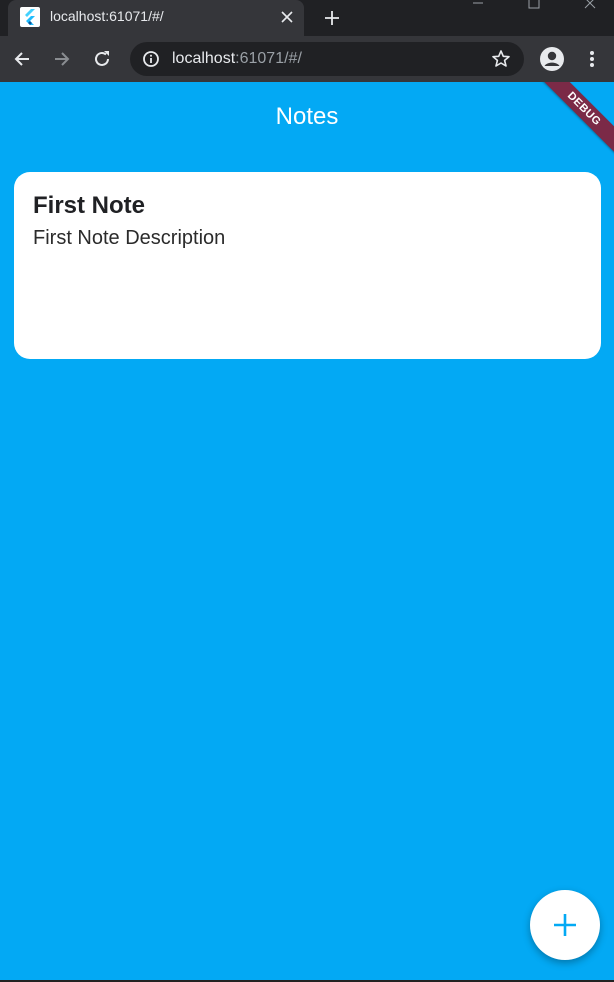 Image resolution: width=614 pixels, height=982 pixels. What do you see at coordinates (552, 59) in the screenshot?
I see `account-icon` at bounding box center [552, 59].